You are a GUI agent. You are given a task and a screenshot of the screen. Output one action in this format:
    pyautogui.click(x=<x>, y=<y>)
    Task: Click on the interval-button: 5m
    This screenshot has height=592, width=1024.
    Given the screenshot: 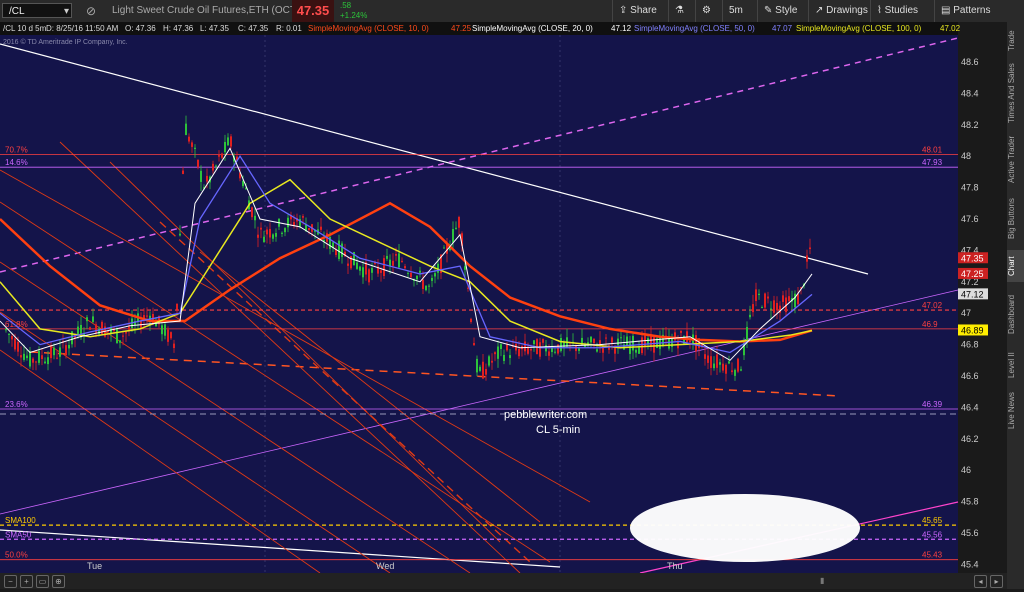 What is the action you would take?
    pyautogui.click(x=735, y=11)
    